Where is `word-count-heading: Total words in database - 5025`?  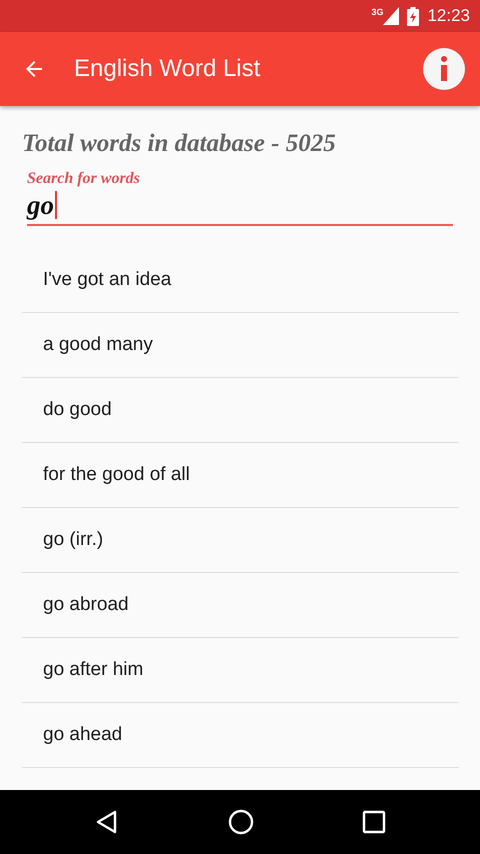 word-count-heading: Total words in database - 5025 is located at coordinates (179, 144).